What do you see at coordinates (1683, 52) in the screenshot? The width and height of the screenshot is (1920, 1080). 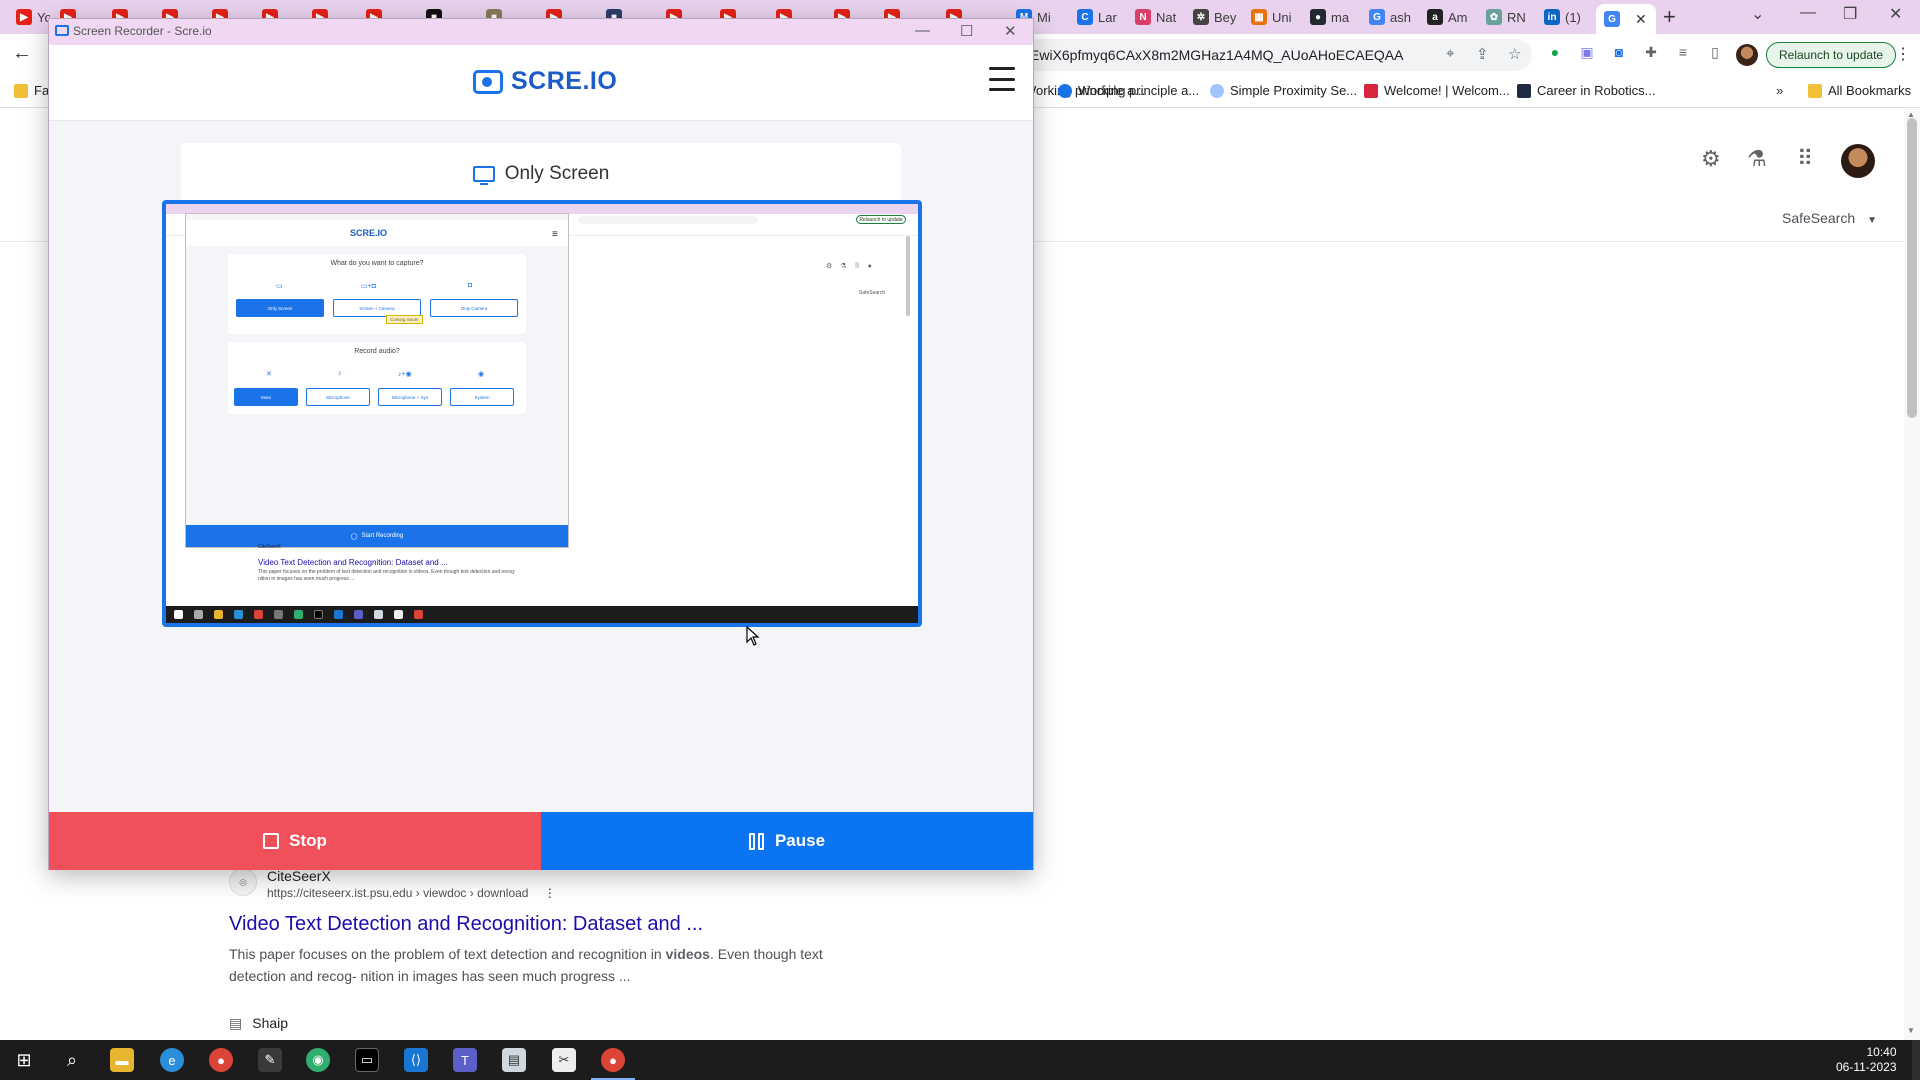 I see `media-icon: ≡` at bounding box center [1683, 52].